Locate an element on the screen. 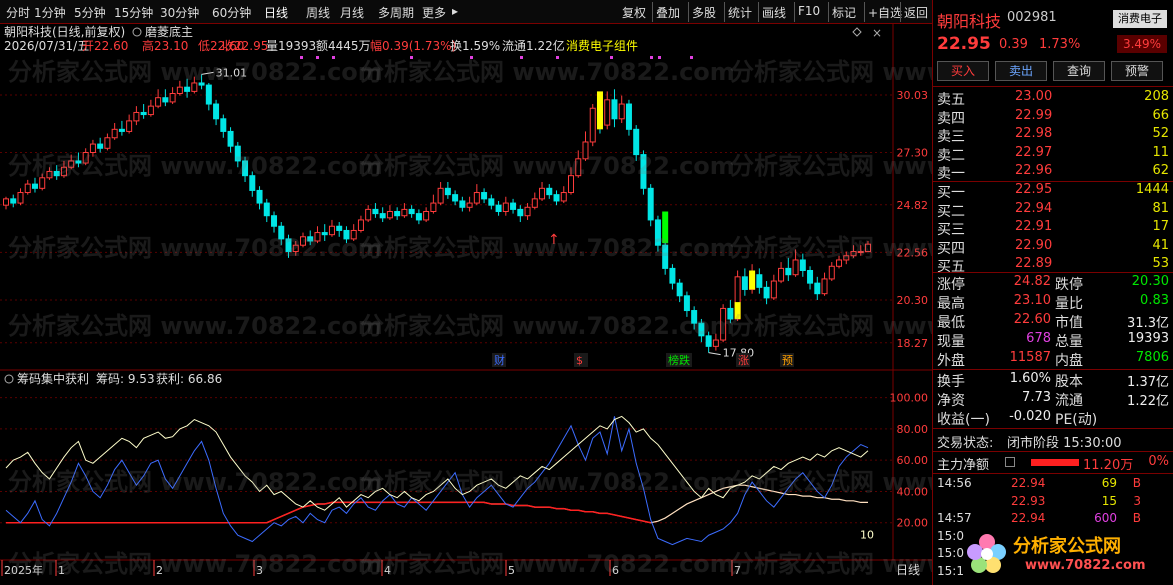 The width and height of the screenshot is (1173, 585). main-flow-pct: 0% is located at coordinates (1158, 461).